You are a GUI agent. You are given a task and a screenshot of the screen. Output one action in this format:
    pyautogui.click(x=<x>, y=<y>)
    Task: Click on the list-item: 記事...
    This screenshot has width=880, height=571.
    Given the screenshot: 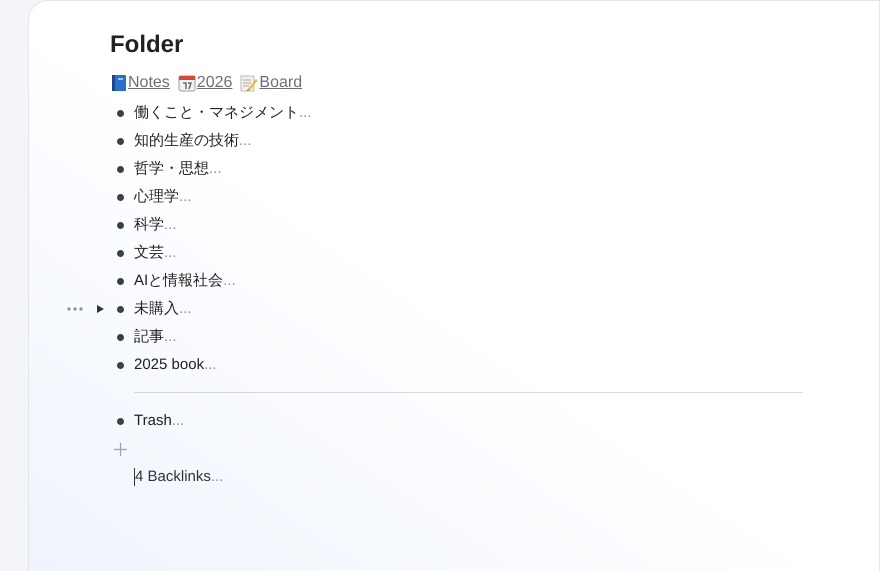 What is the action you would take?
    pyautogui.click(x=155, y=337)
    